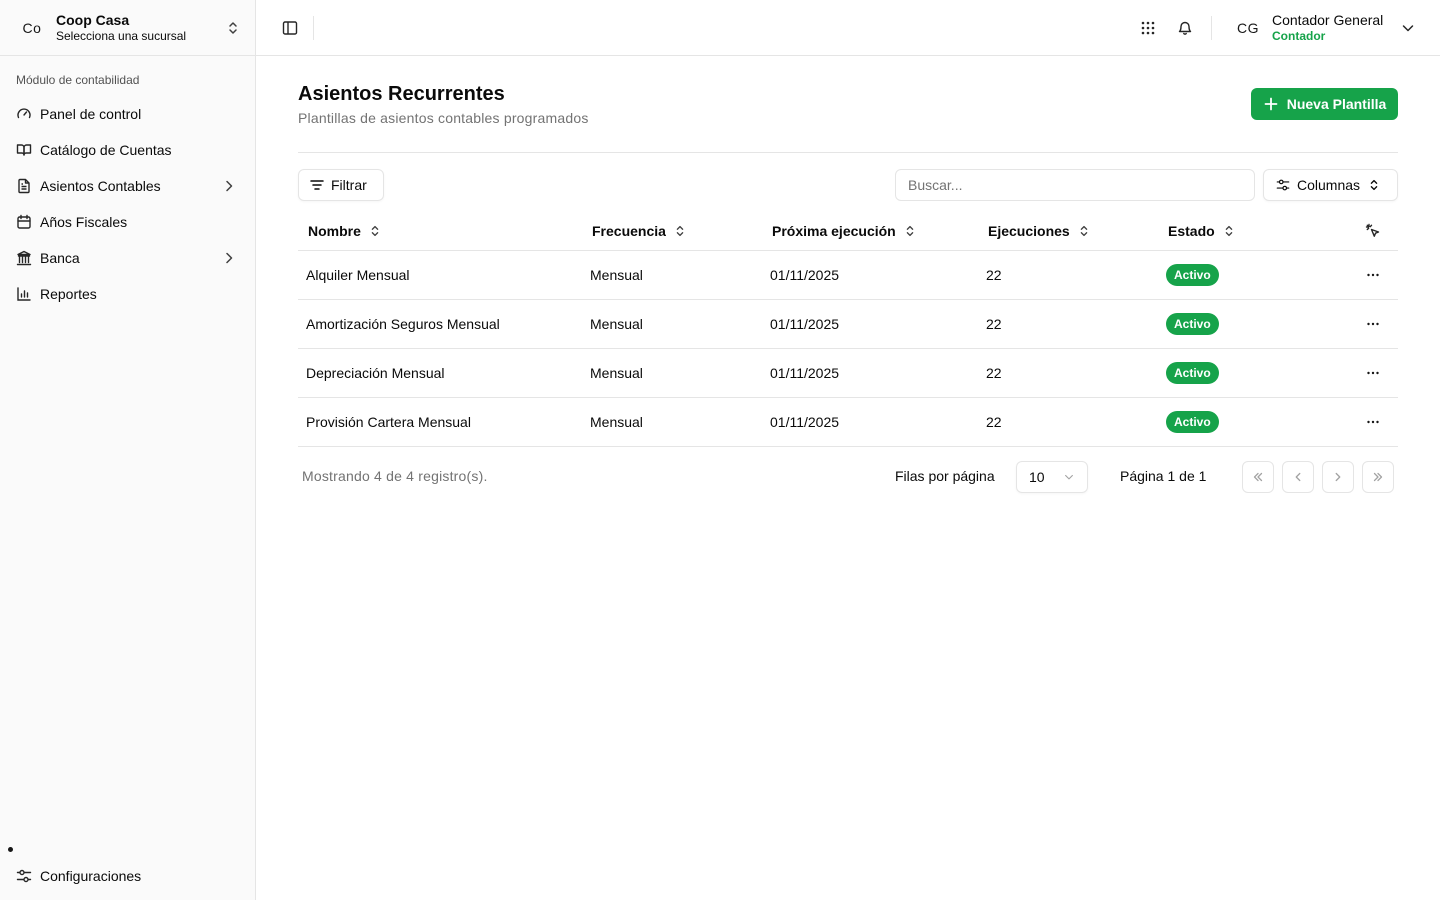 Image resolution: width=1440 pixels, height=900 pixels. Describe the element at coordinates (848, 28) in the screenshot. I see `topbar: CG Contador General Contador` at that location.